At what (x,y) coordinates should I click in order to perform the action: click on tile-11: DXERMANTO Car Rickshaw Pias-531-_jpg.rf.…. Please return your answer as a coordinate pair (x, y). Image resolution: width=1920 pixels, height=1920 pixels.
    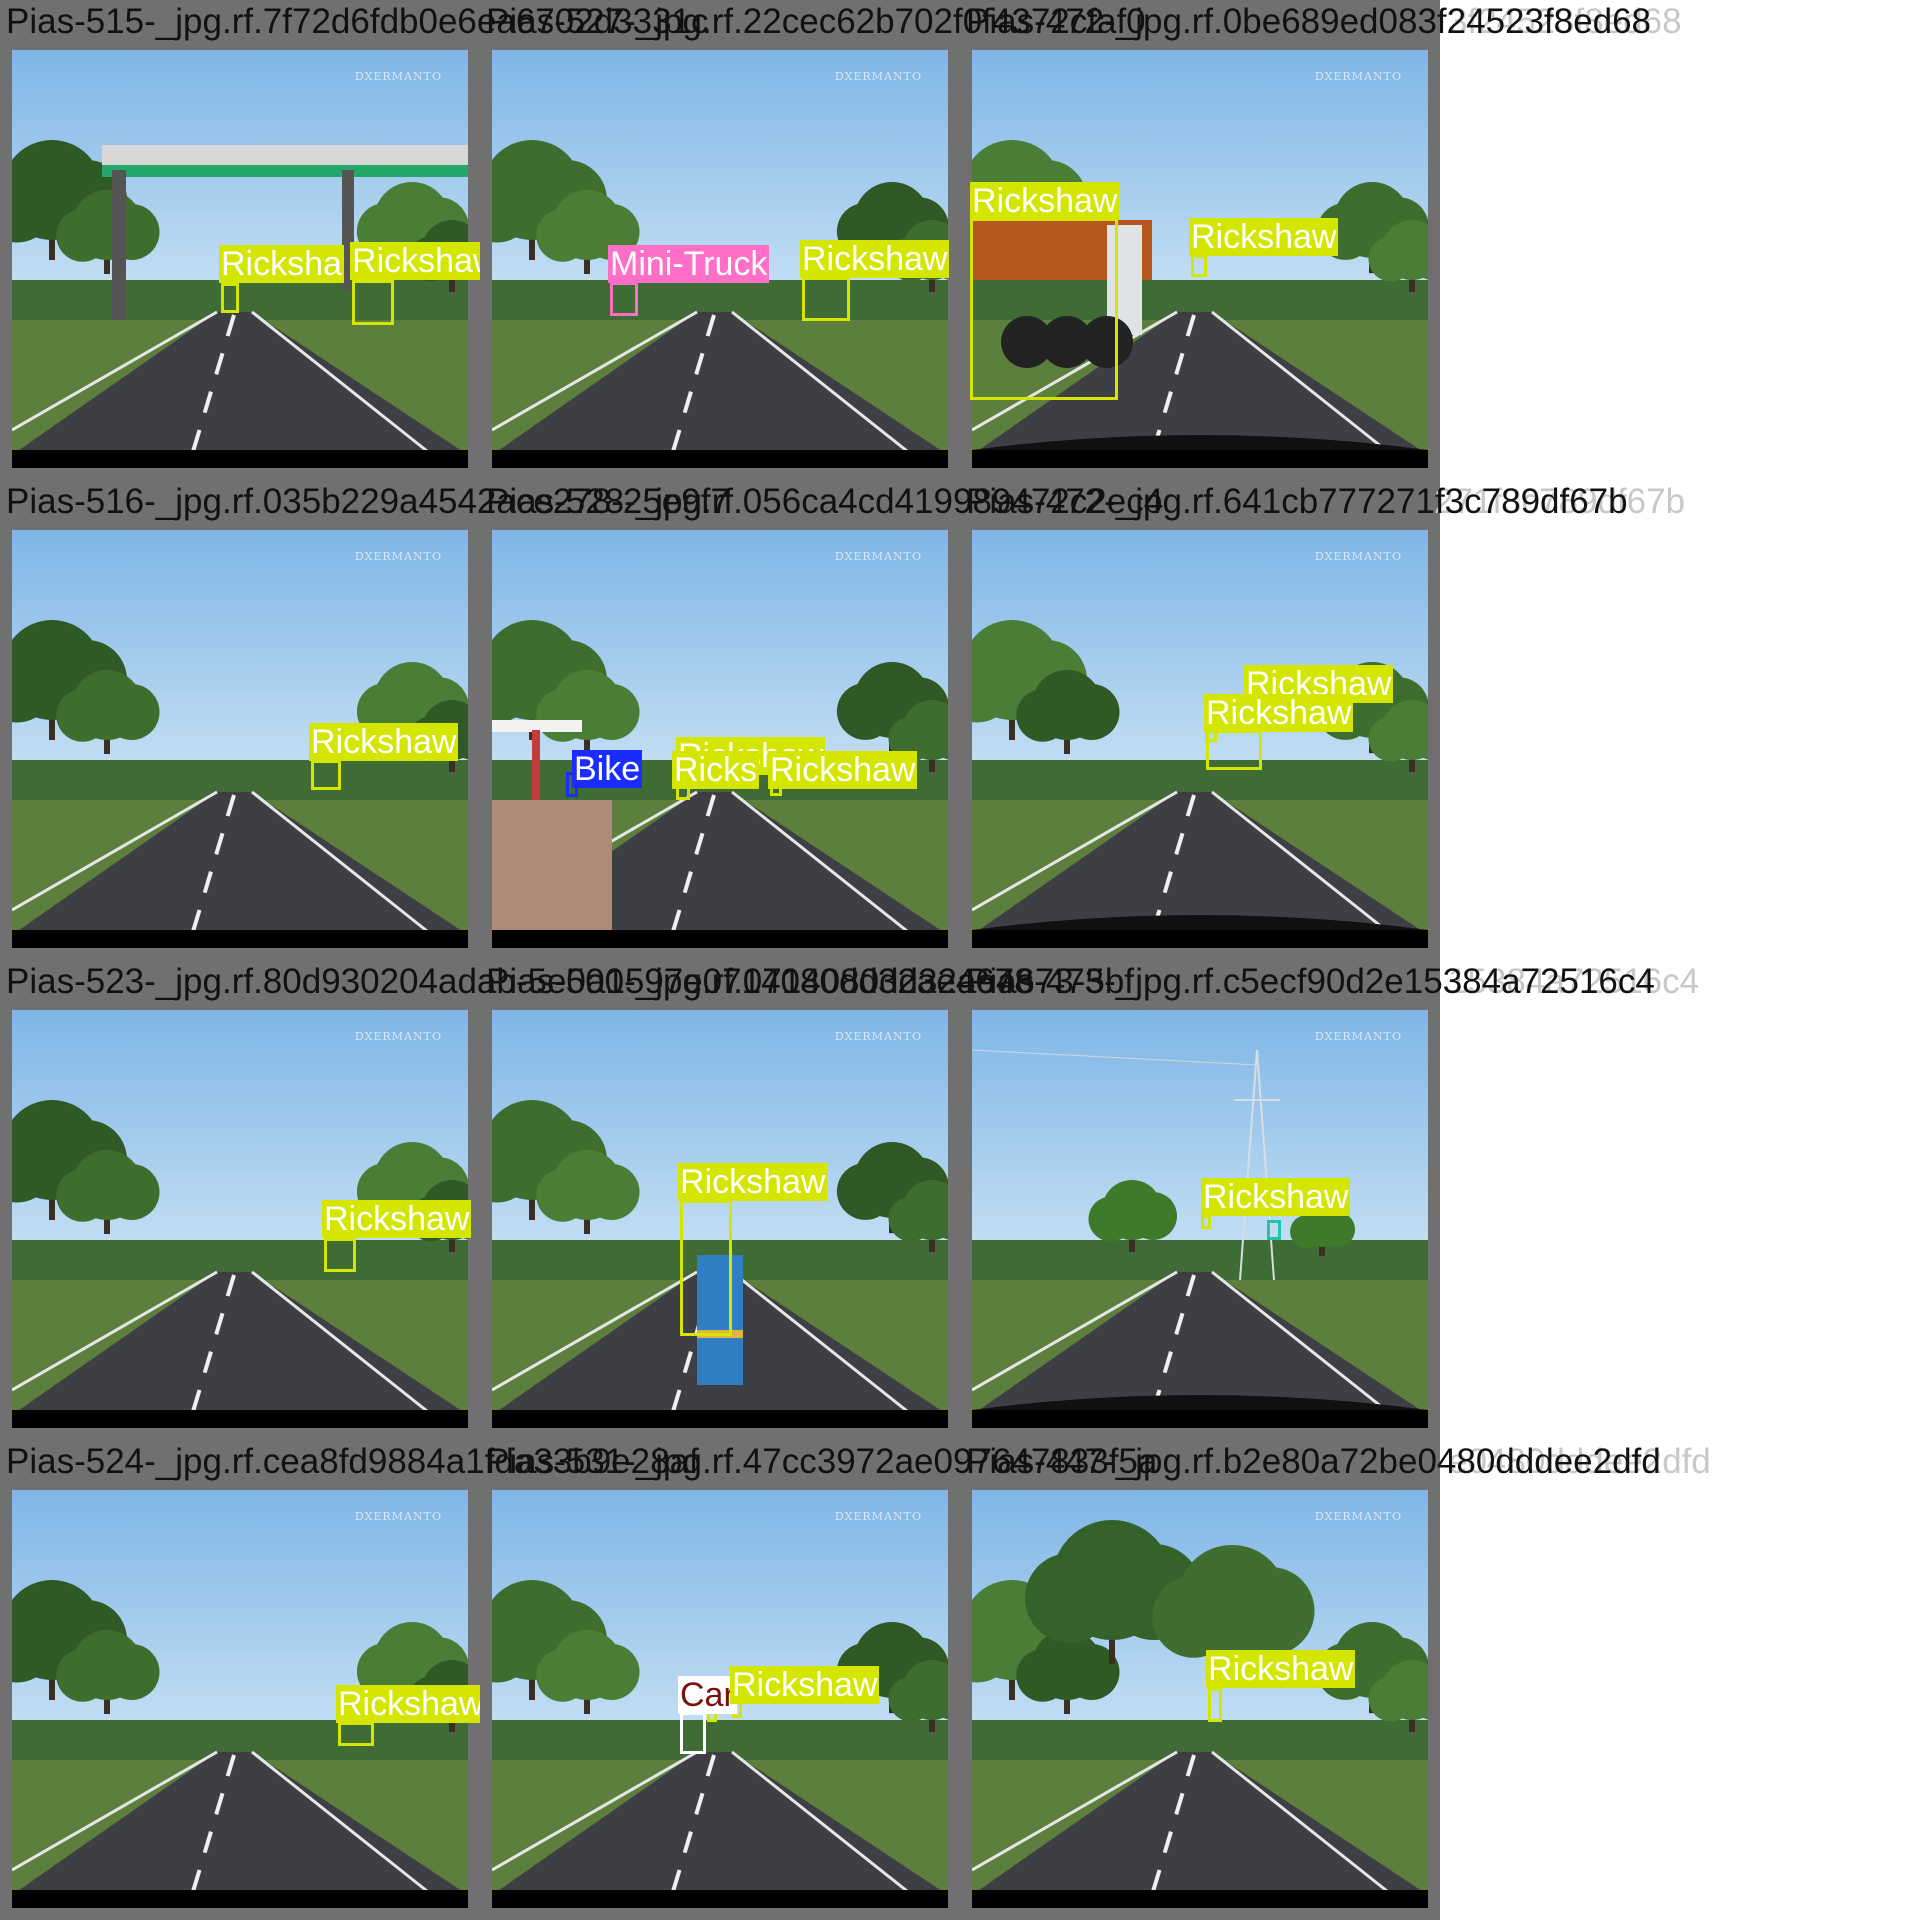
    Looking at the image, I should click on (818, 1680).